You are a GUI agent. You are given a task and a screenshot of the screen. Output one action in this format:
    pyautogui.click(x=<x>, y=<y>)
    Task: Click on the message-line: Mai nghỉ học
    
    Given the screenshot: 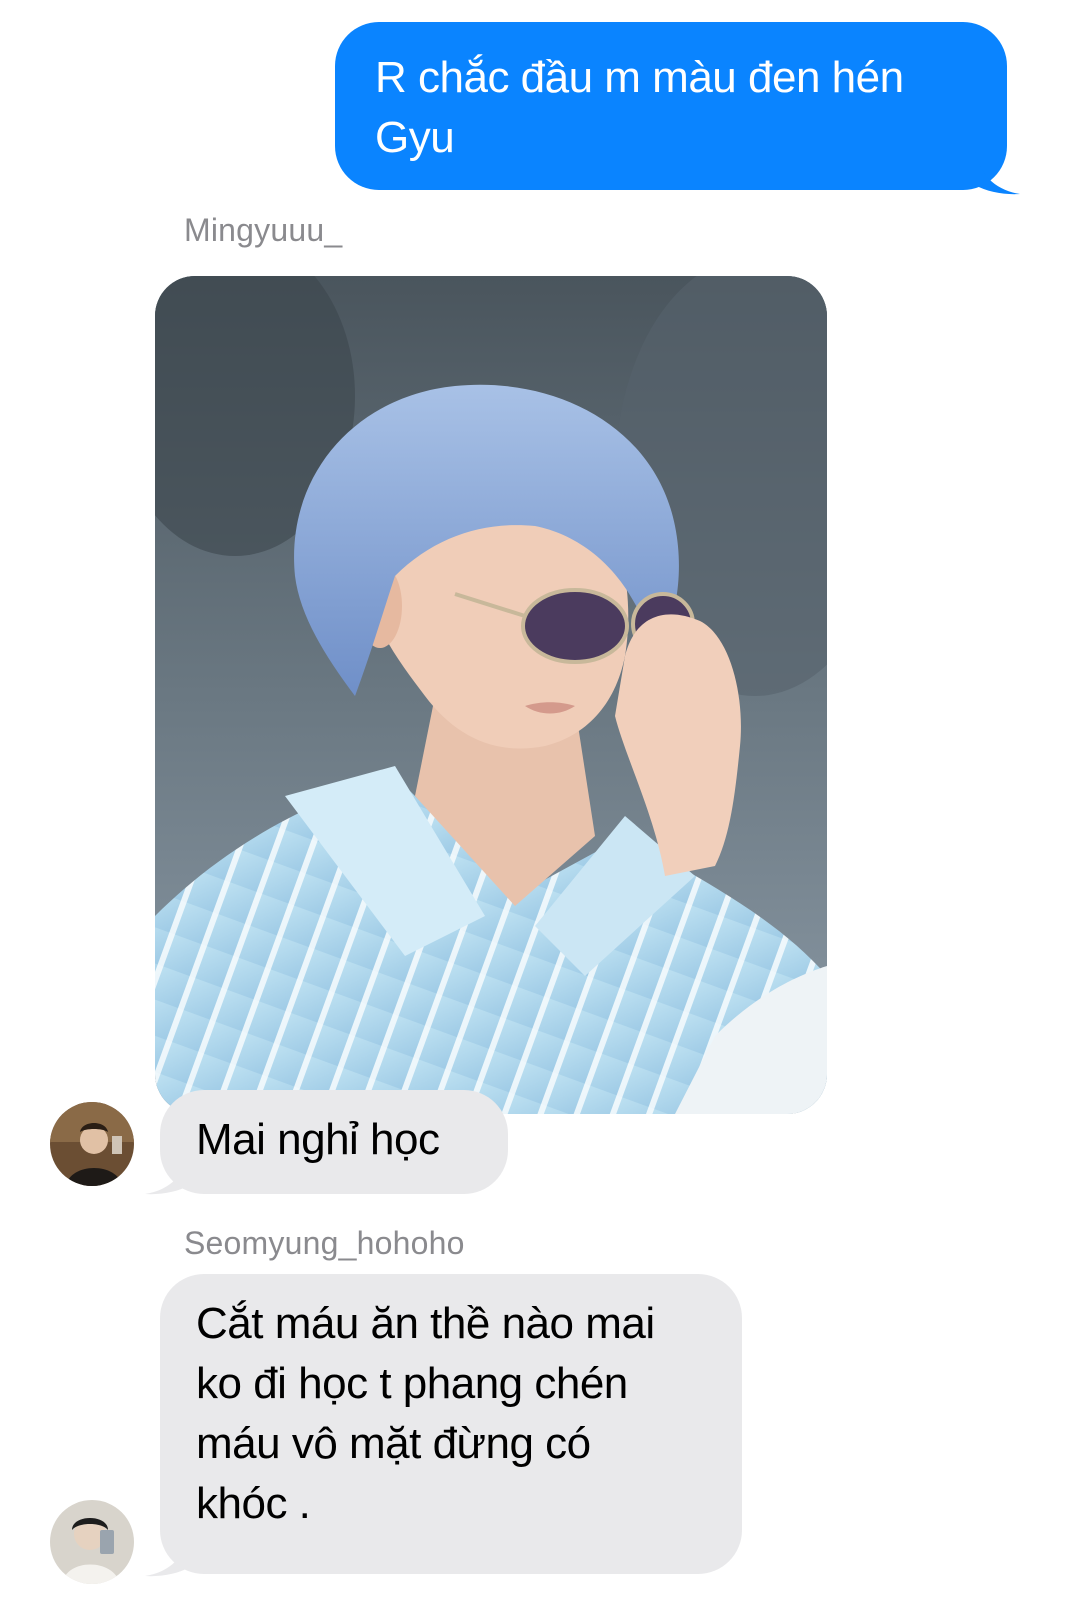 What is the action you would take?
    pyautogui.click(x=318, y=1139)
    